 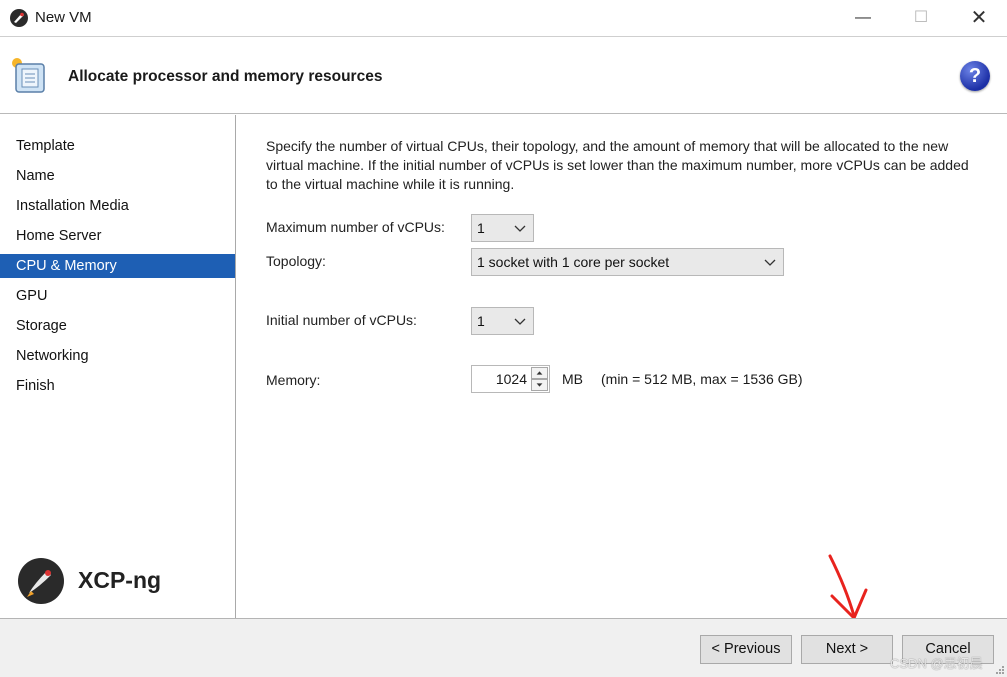 I want to click on wizard-page-icon, so click(x=28, y=75).